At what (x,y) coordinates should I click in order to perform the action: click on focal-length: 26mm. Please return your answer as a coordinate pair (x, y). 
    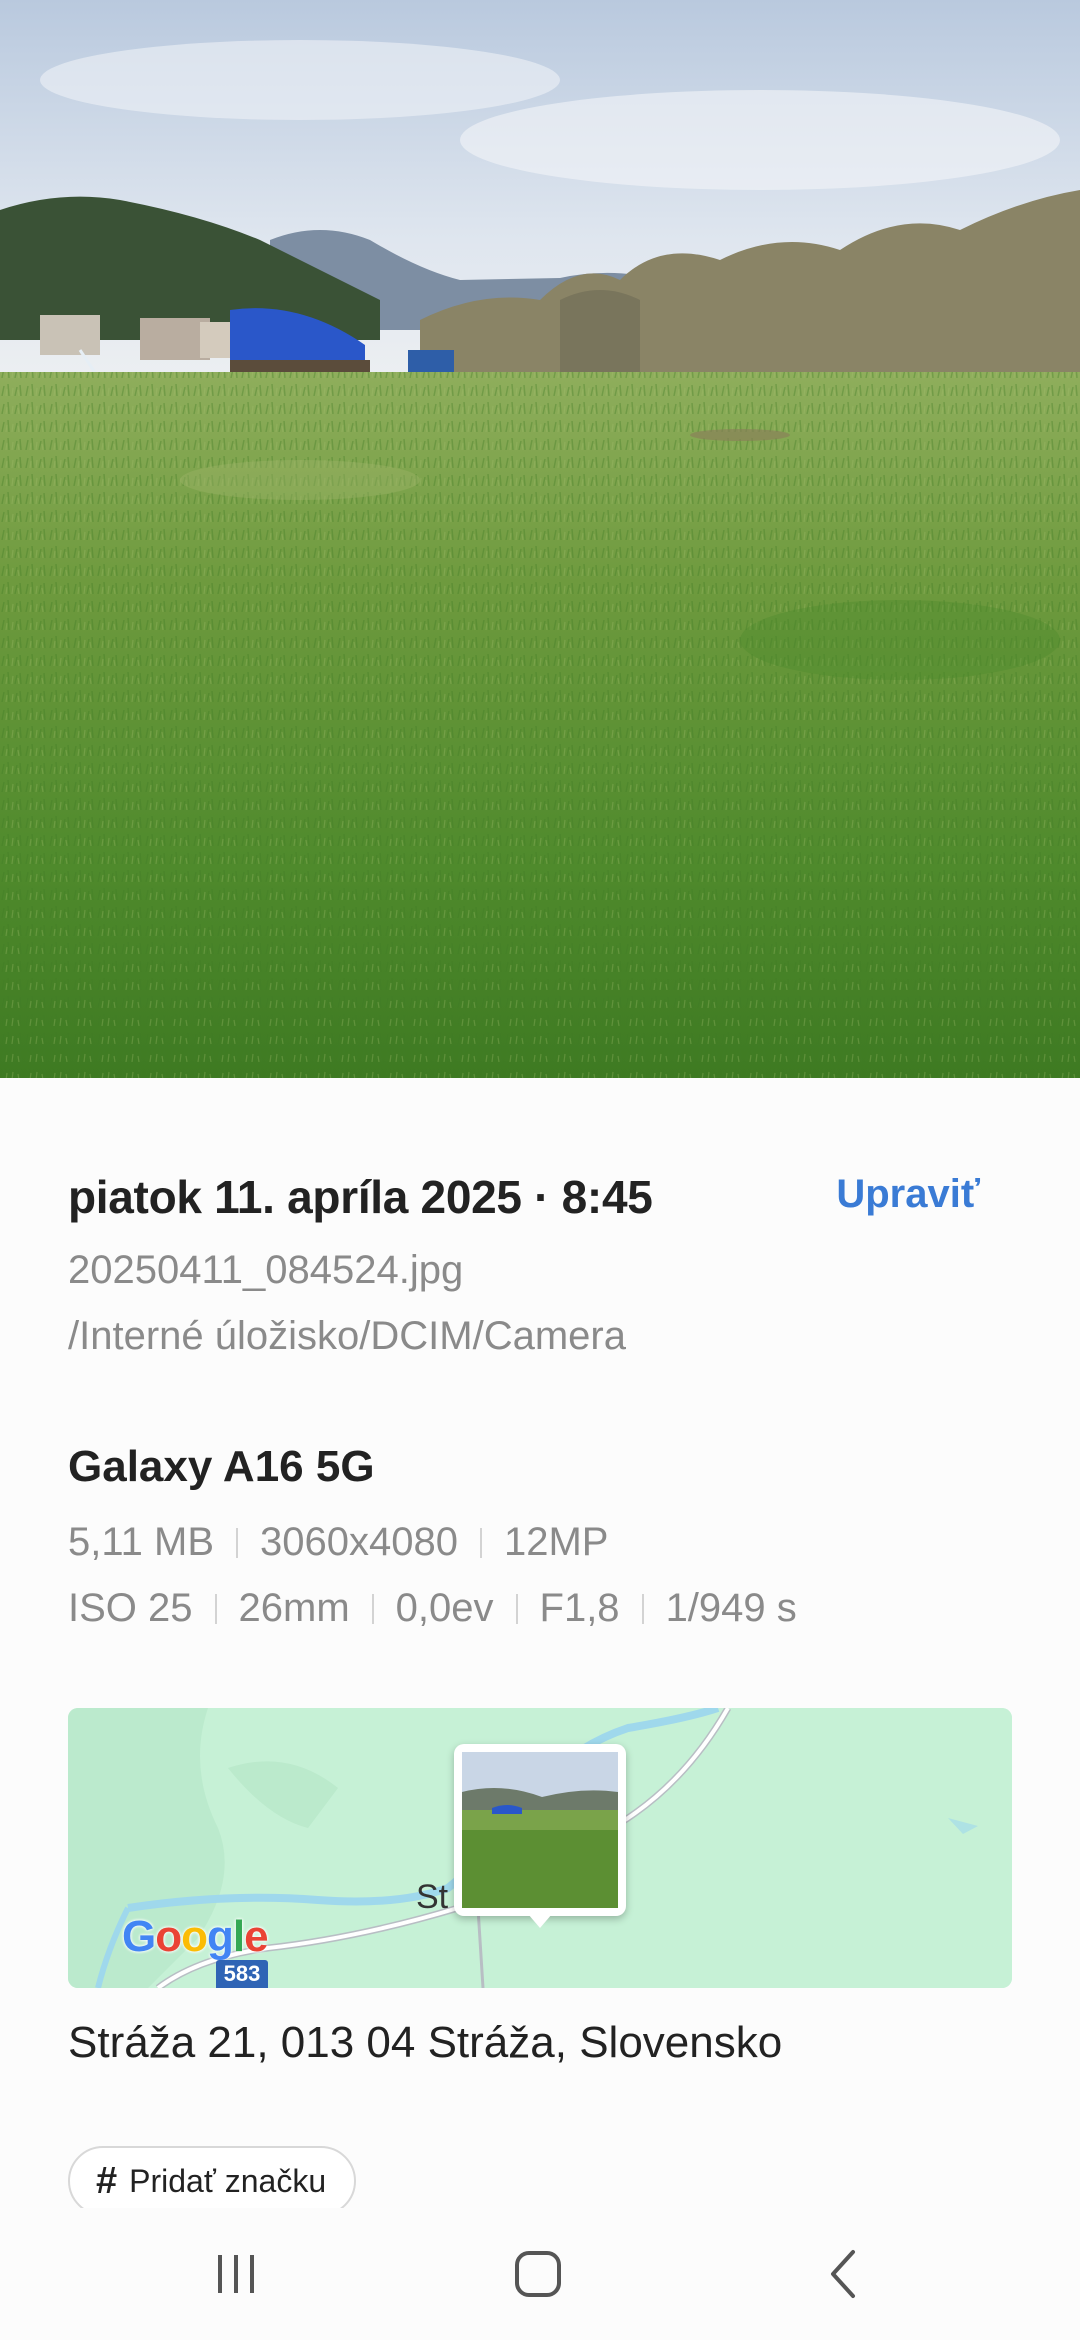
    Looking at the image, I should click on (294, 1608).